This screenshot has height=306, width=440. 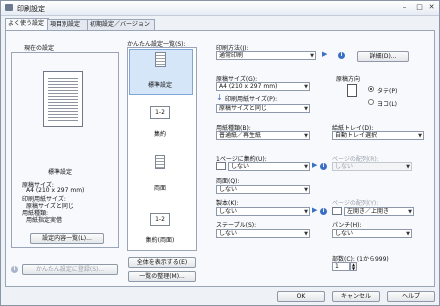 I want to click on down-arrow-icon: ↓, so click(x=219, y=97).